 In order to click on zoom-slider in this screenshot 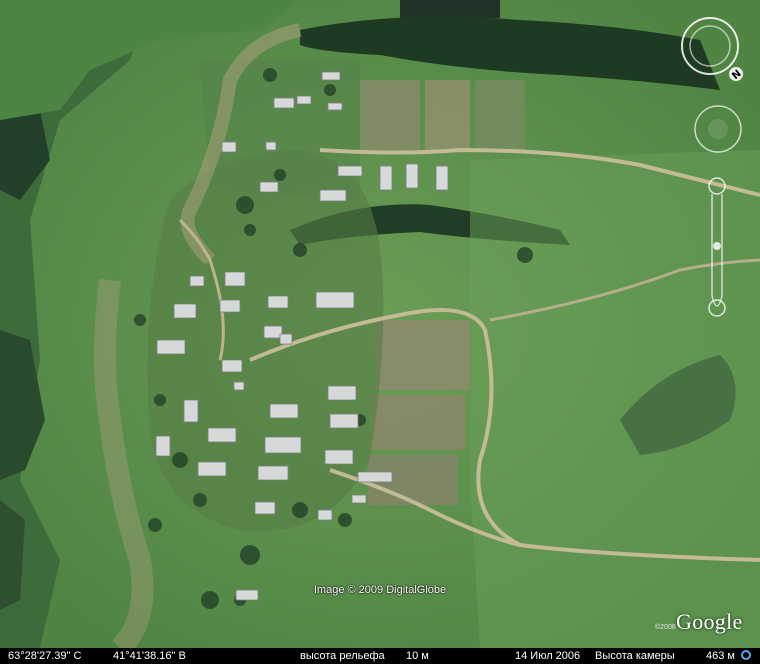, I will do `click(717, 249)`.